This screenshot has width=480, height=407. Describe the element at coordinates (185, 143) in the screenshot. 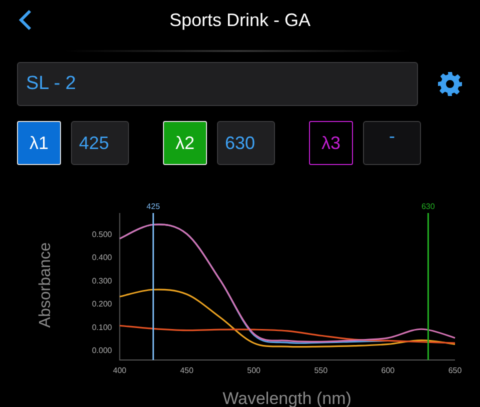

I see `wavelength-toggle: λ2` at that location.